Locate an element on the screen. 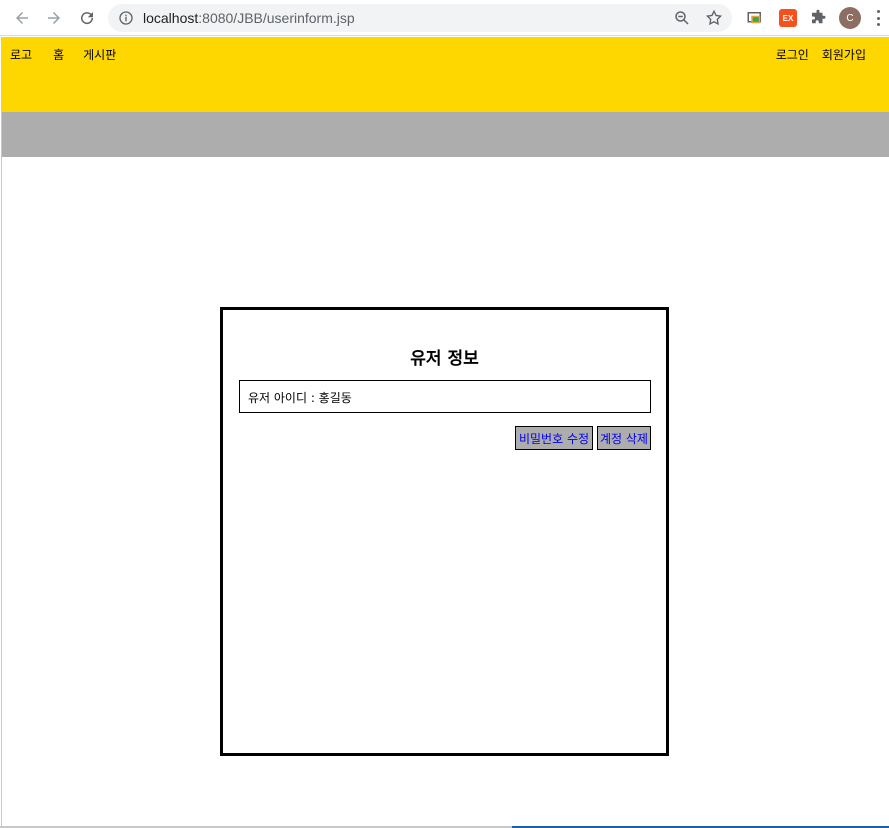 The width and height of the screenshot is (889, 828). nav-left: 로고 홈 게시판 is located at coordinates (63, 54).